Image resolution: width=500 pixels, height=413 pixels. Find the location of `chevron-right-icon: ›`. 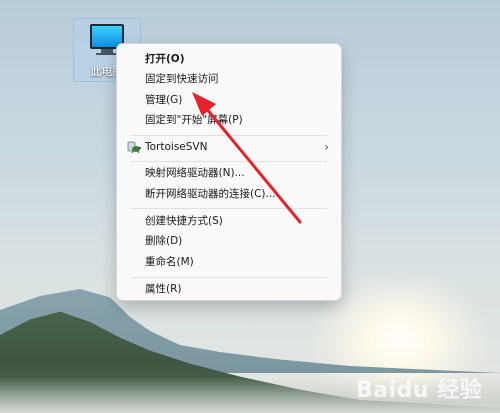

chevron-right-icon: › is located at coordinates (326, 147).